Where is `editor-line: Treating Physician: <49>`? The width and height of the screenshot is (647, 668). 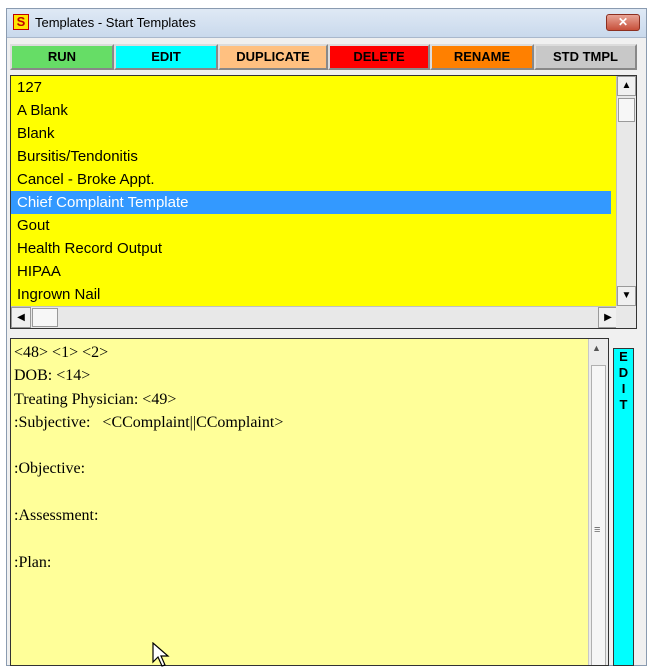
editor-line: Treating Physician: <49> is located at coordinates (95, 399).